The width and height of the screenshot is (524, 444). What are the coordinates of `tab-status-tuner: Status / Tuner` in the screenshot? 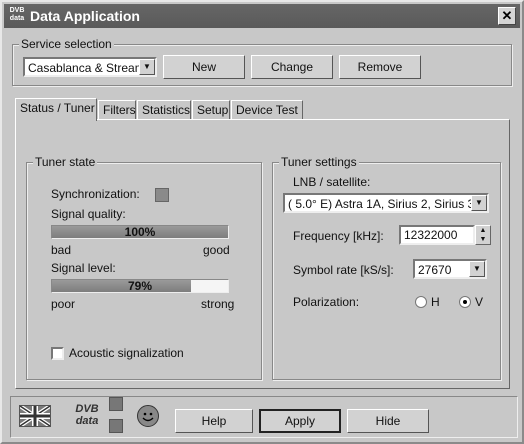 It's located at (56, 109).